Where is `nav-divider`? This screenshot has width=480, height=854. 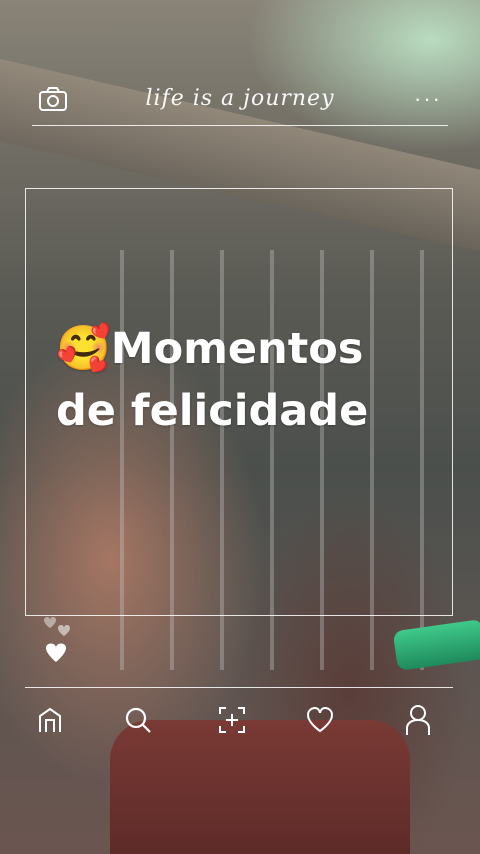 nav-divider is located at coordinates (239, 687).